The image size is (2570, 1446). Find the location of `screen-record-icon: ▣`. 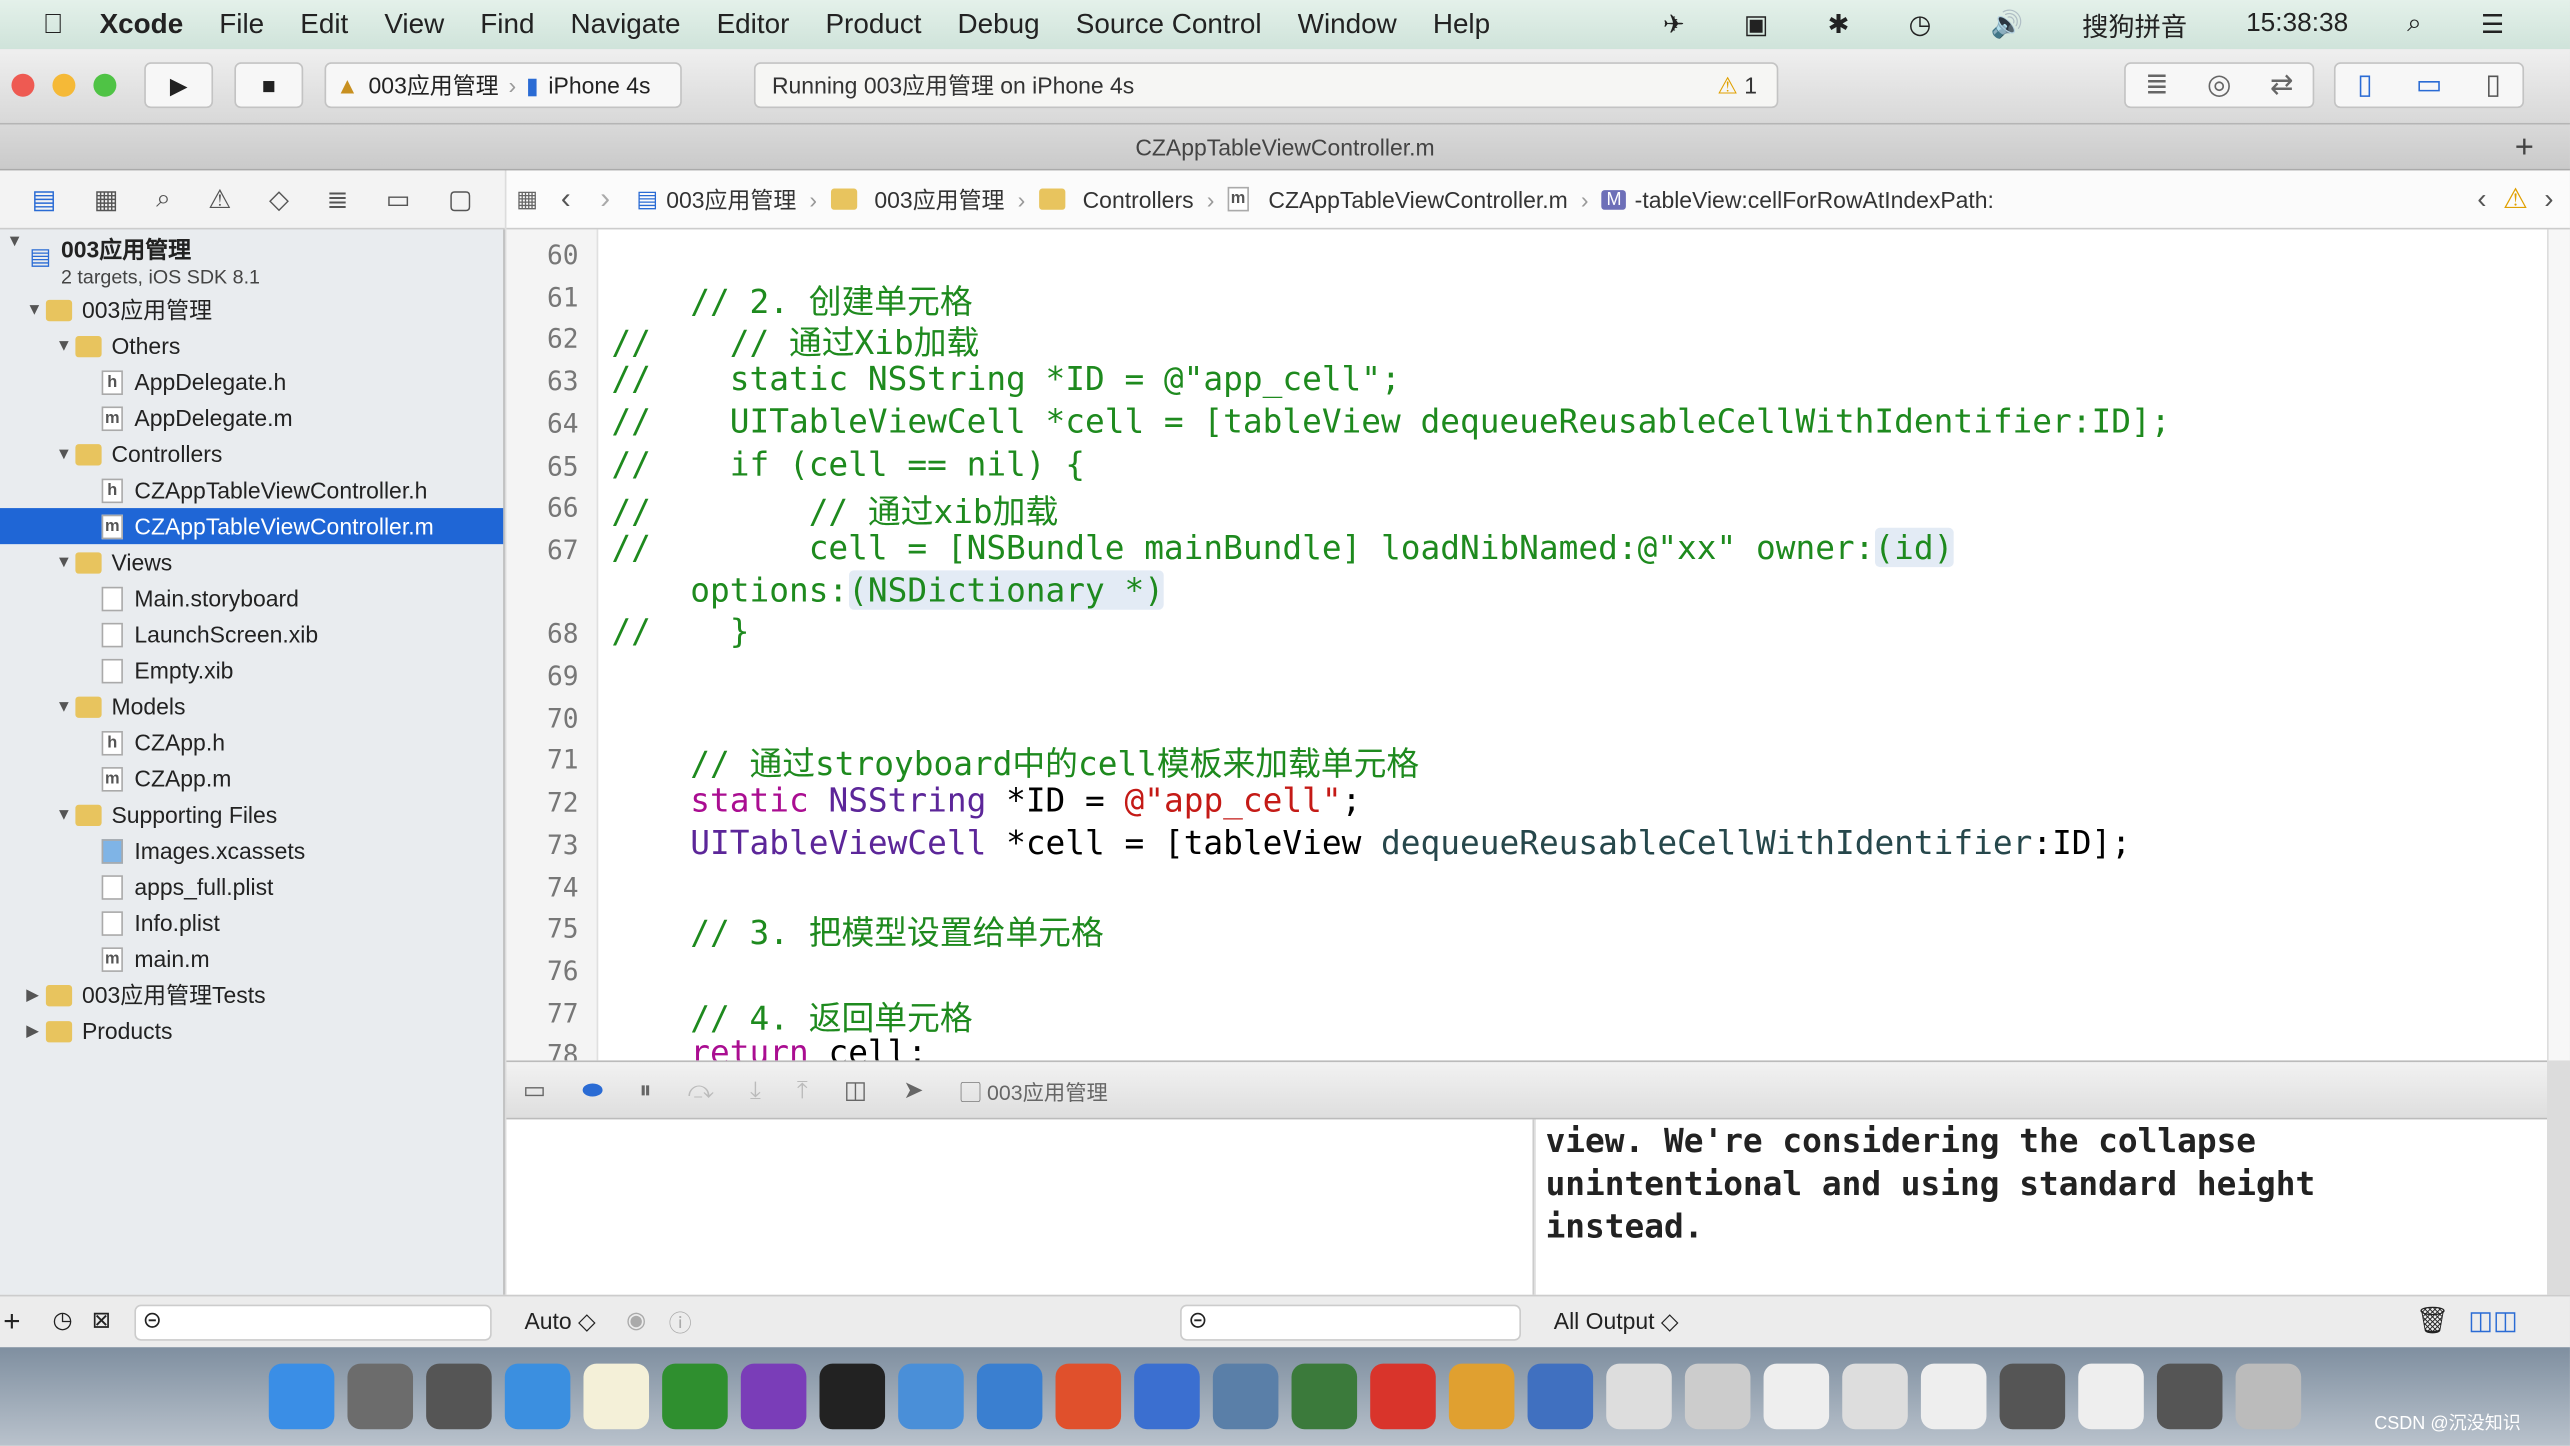

screen-record-icon: ▣ is located at coordinates (1756, 24).